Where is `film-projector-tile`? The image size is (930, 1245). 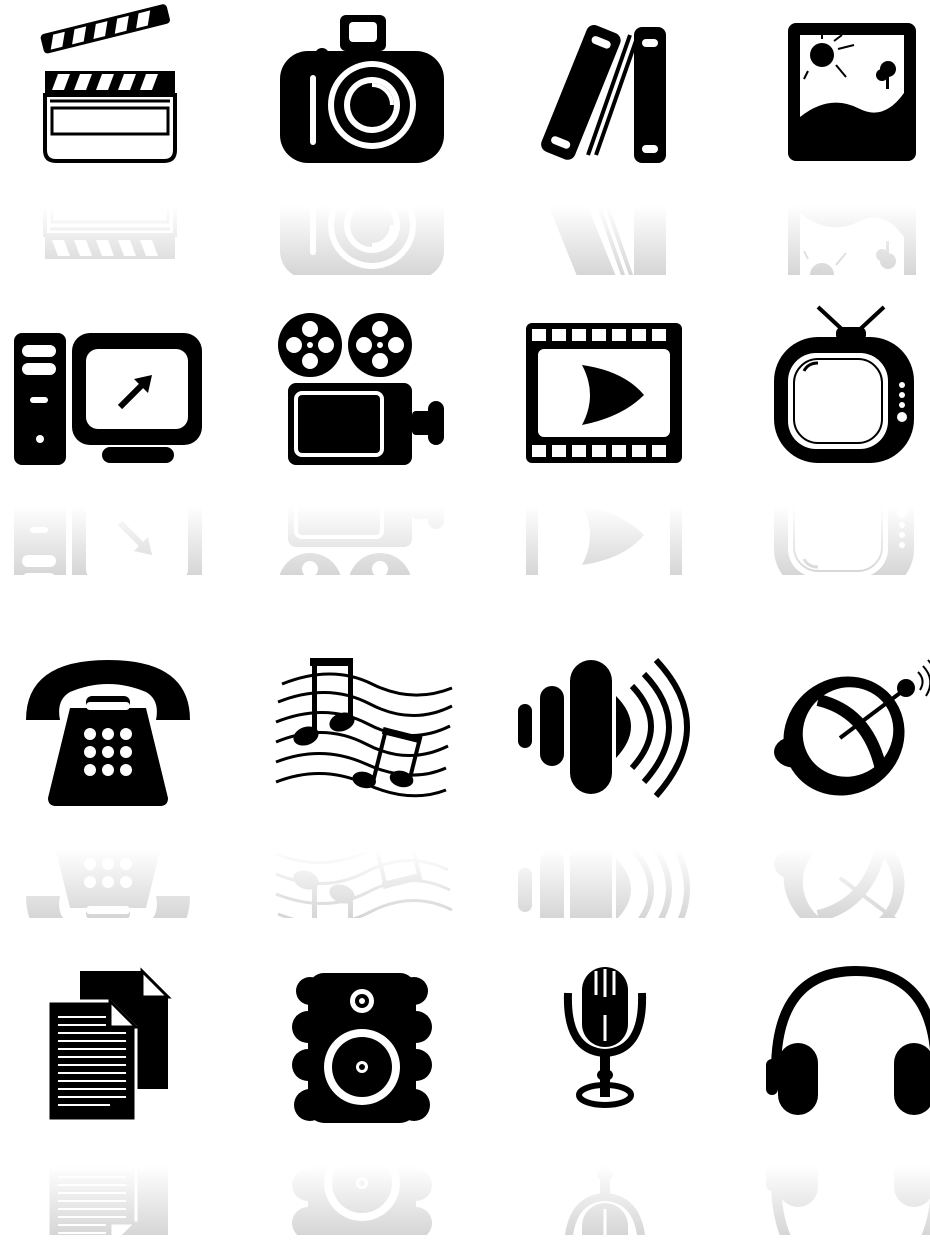 film-projector-tile is located at coordinates (362, 445).